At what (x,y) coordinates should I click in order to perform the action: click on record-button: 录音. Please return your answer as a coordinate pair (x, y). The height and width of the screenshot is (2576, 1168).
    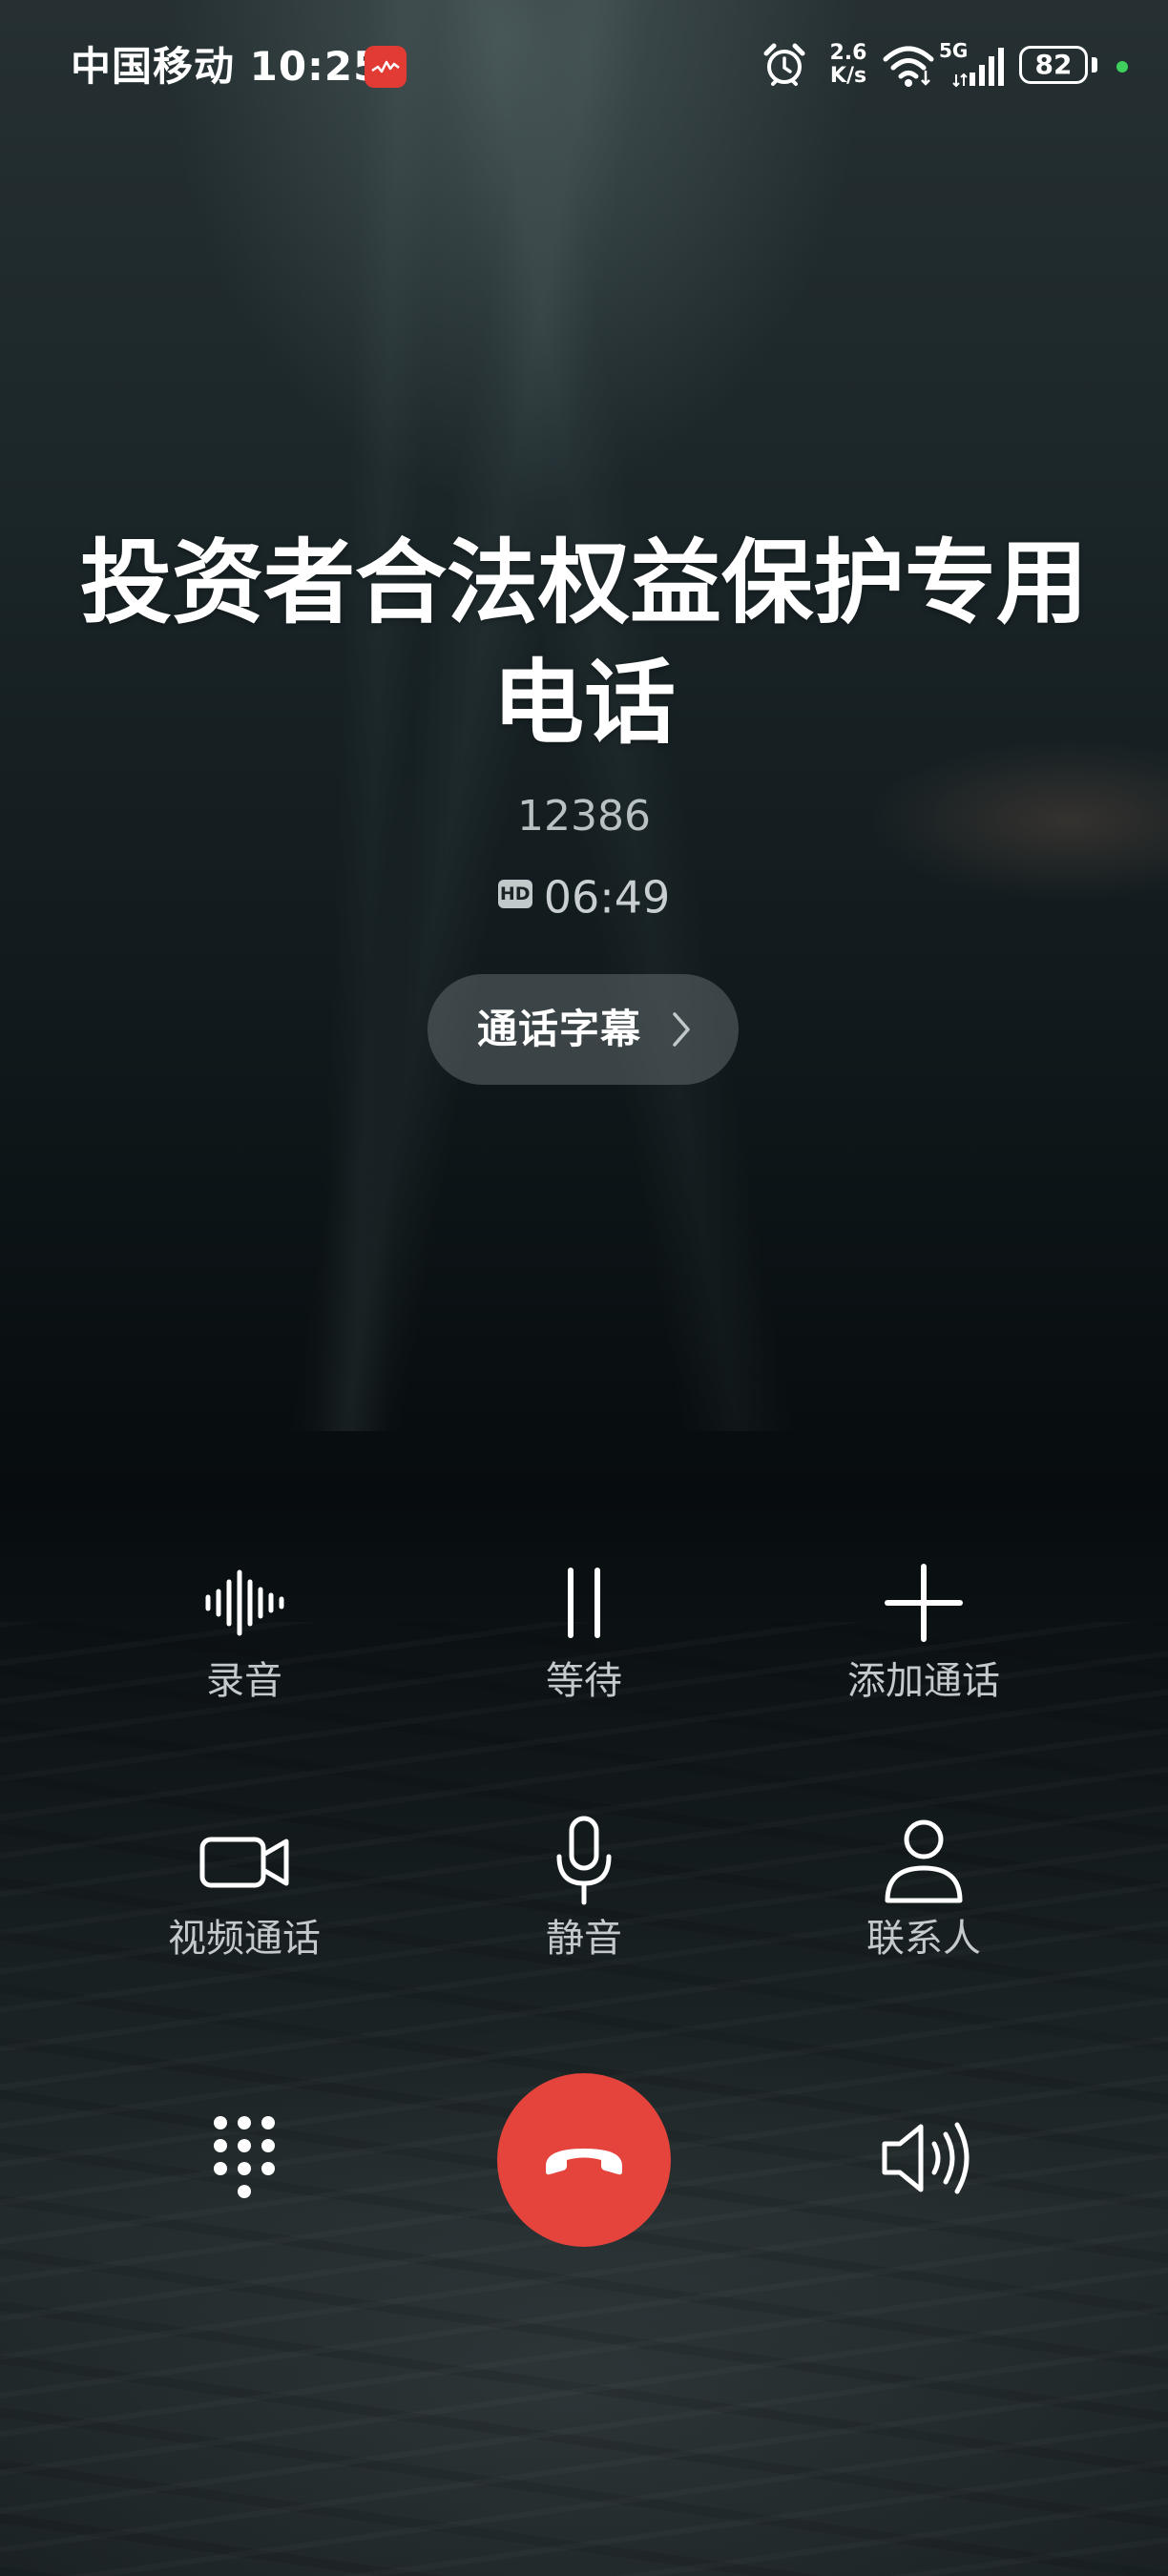
    Looking at the image, I should click on (244, 1641).